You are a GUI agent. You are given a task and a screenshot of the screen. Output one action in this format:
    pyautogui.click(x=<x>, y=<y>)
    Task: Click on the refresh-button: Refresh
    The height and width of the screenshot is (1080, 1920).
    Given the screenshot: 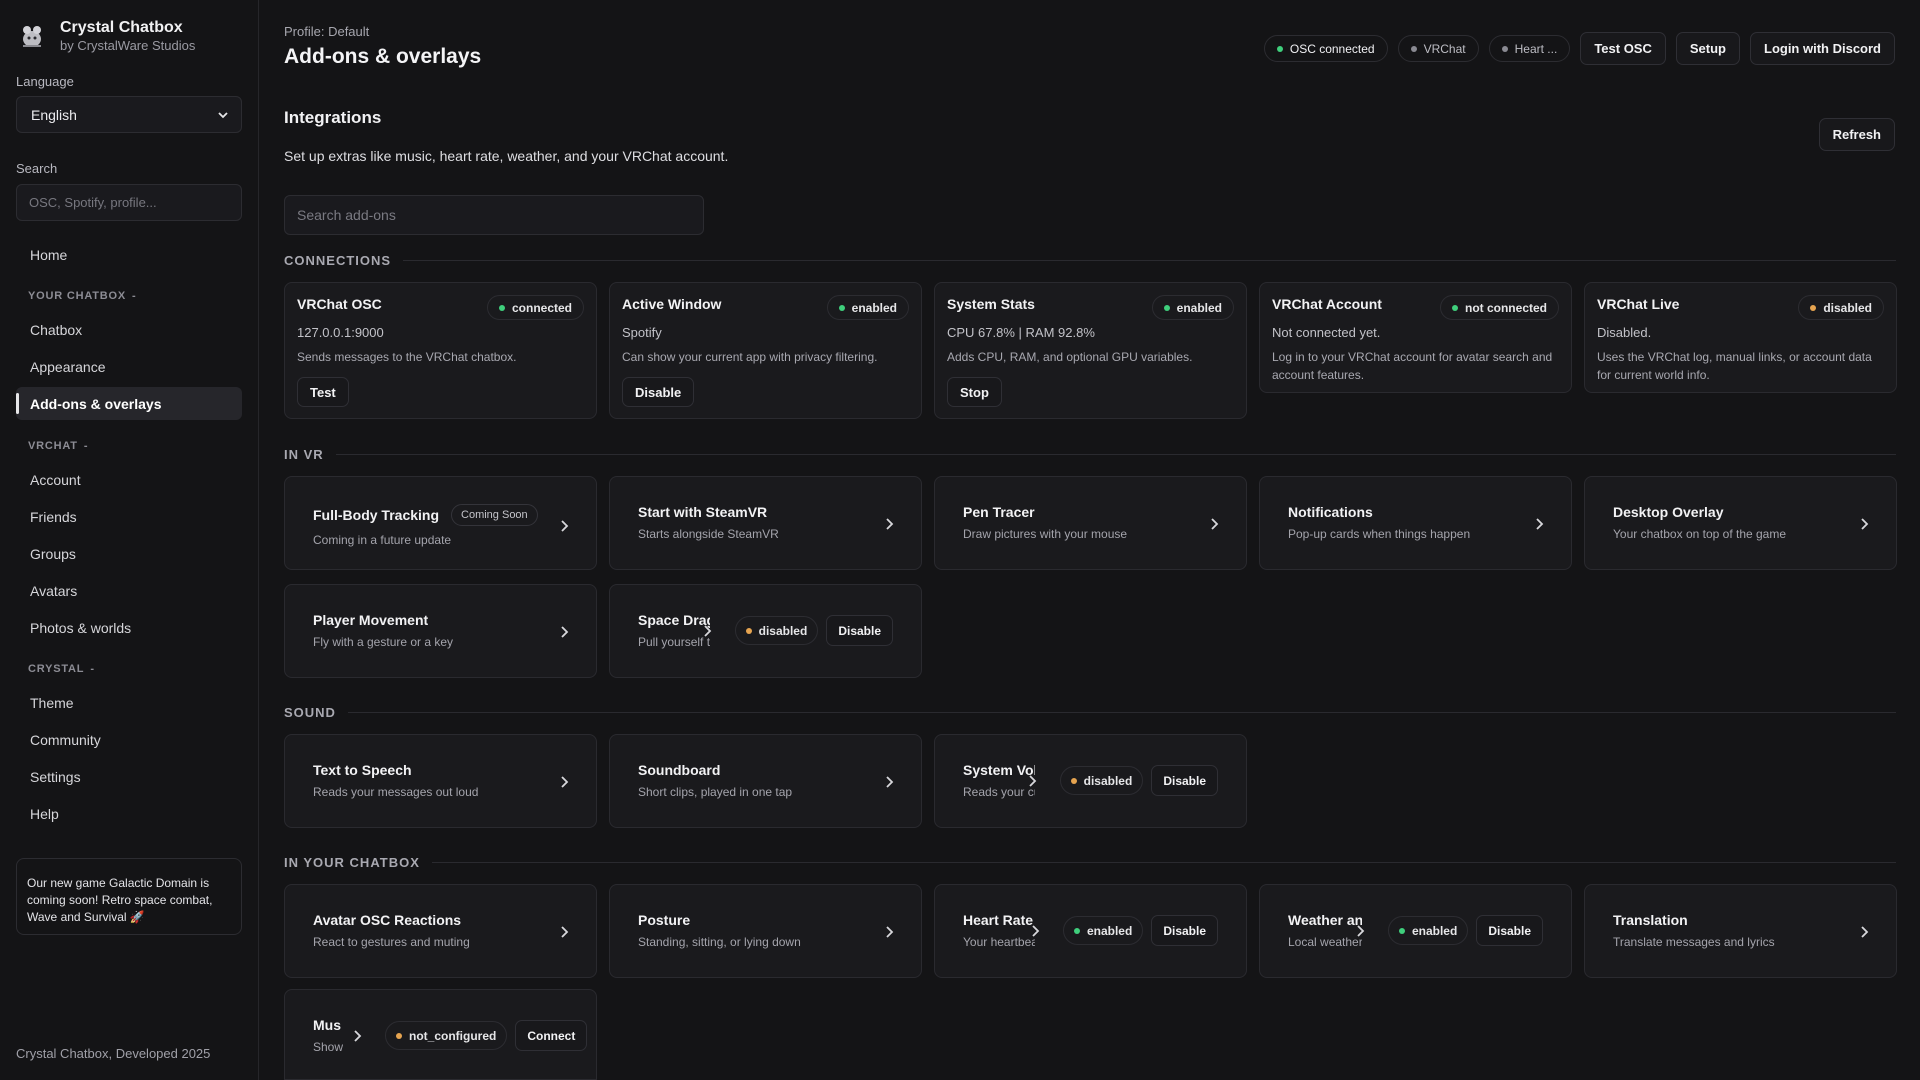 What is the action you would take?
    pyautogui.click(x=1856, y=134)
    